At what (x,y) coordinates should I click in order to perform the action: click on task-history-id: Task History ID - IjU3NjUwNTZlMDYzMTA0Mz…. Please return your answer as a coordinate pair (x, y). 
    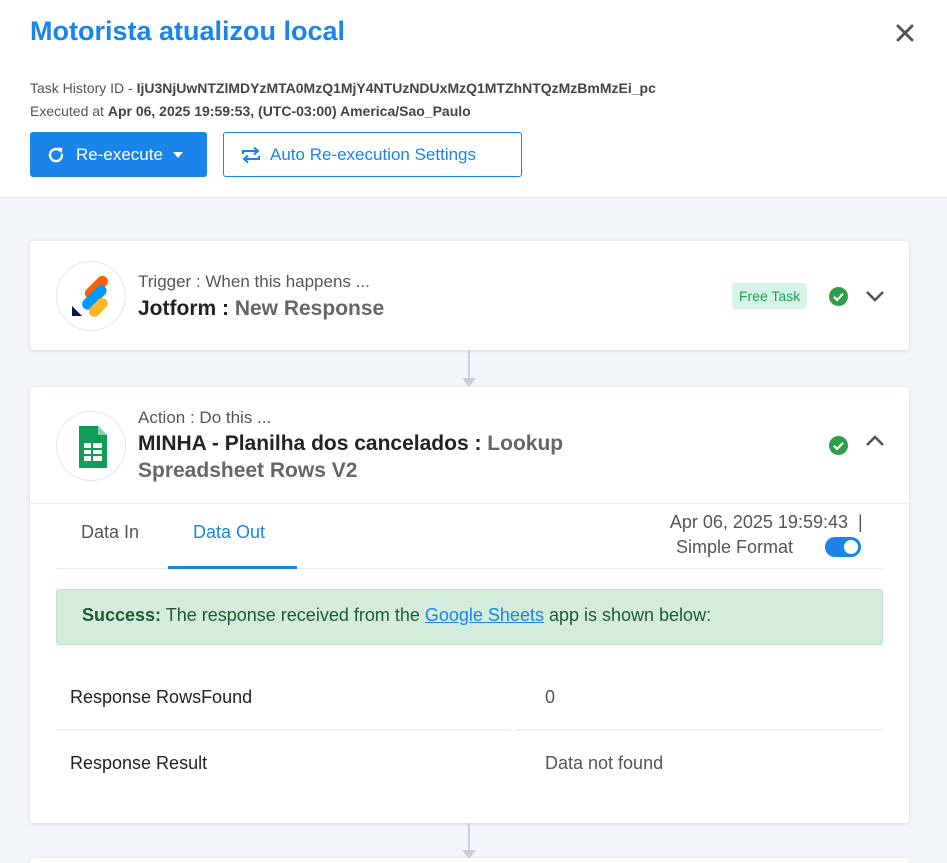
    Looking at the image, I should click on (343, 88).